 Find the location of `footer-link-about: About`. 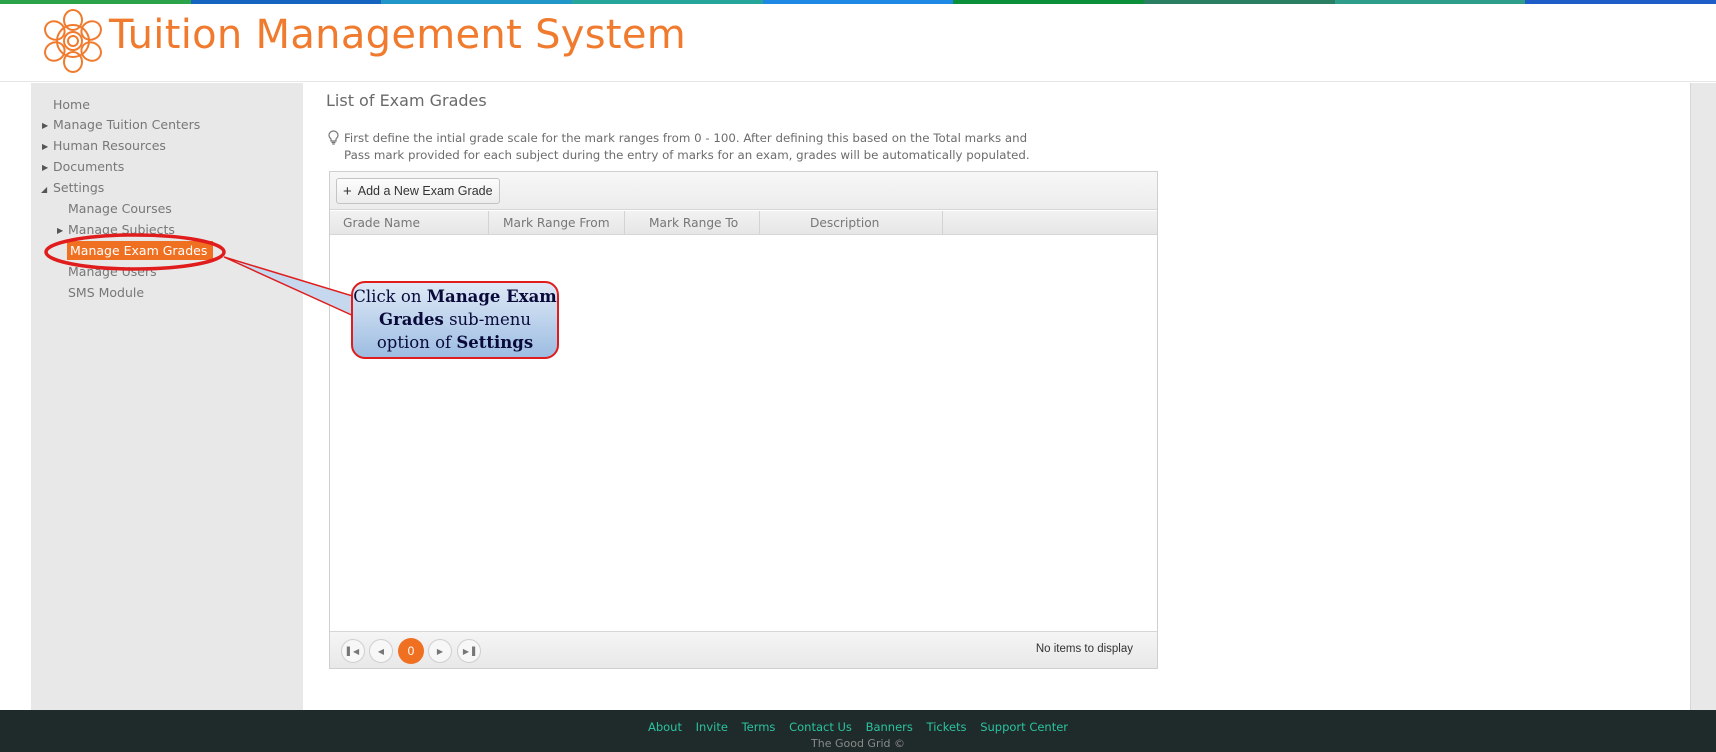

footer-link-about: About is located at coordinates (665, 727).